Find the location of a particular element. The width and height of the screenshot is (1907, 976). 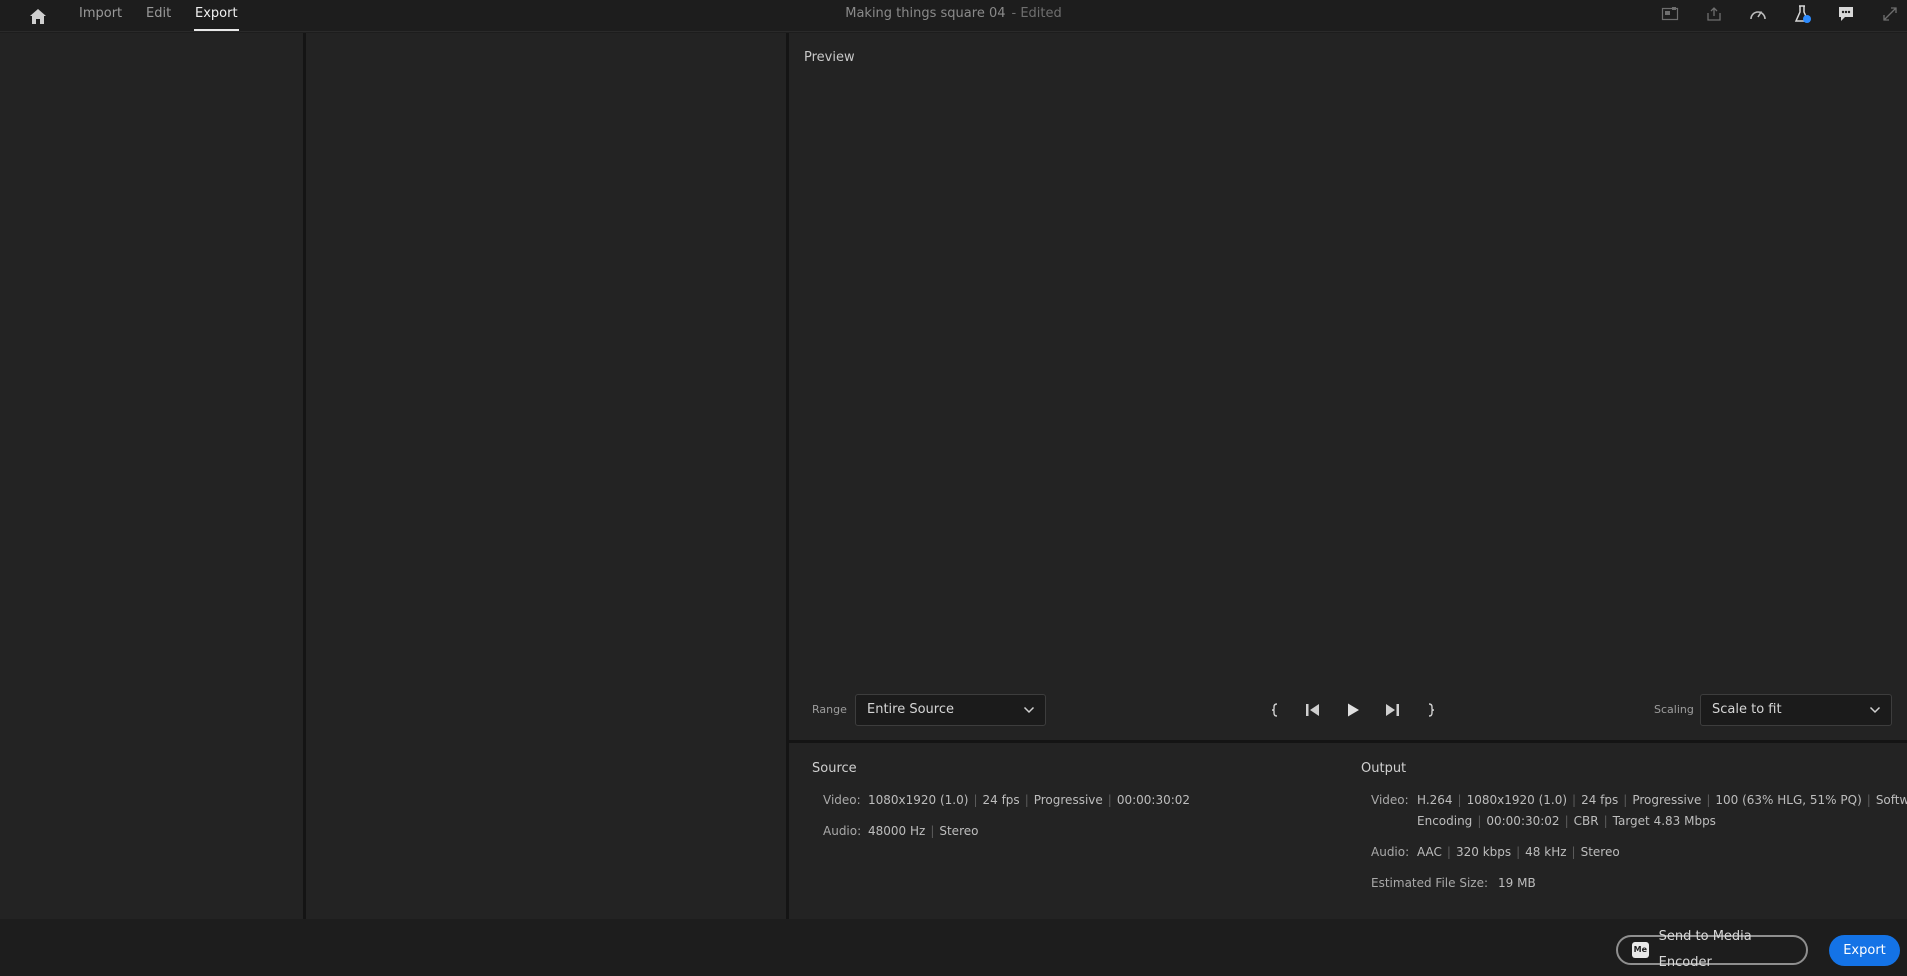

home-button is located at coordinates (38, 16).